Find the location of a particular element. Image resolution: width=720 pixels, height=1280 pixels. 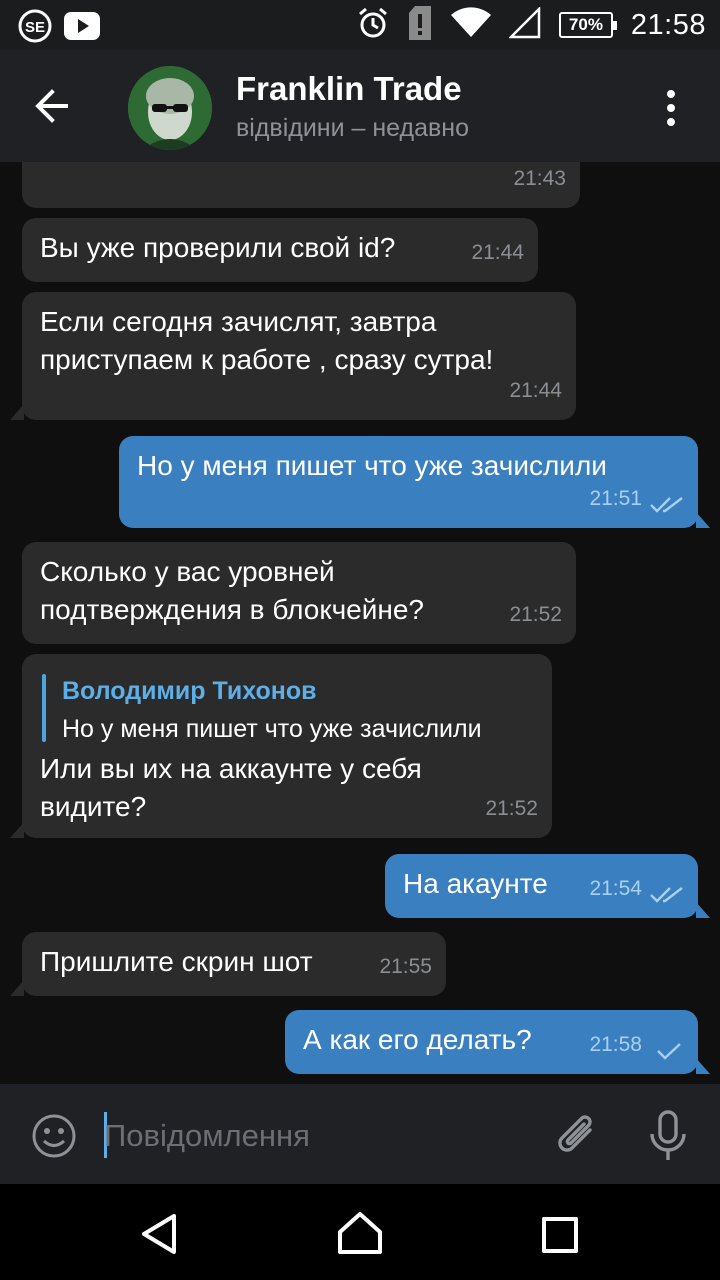

message-text: На акаунте is located at coordinates (475, 883).